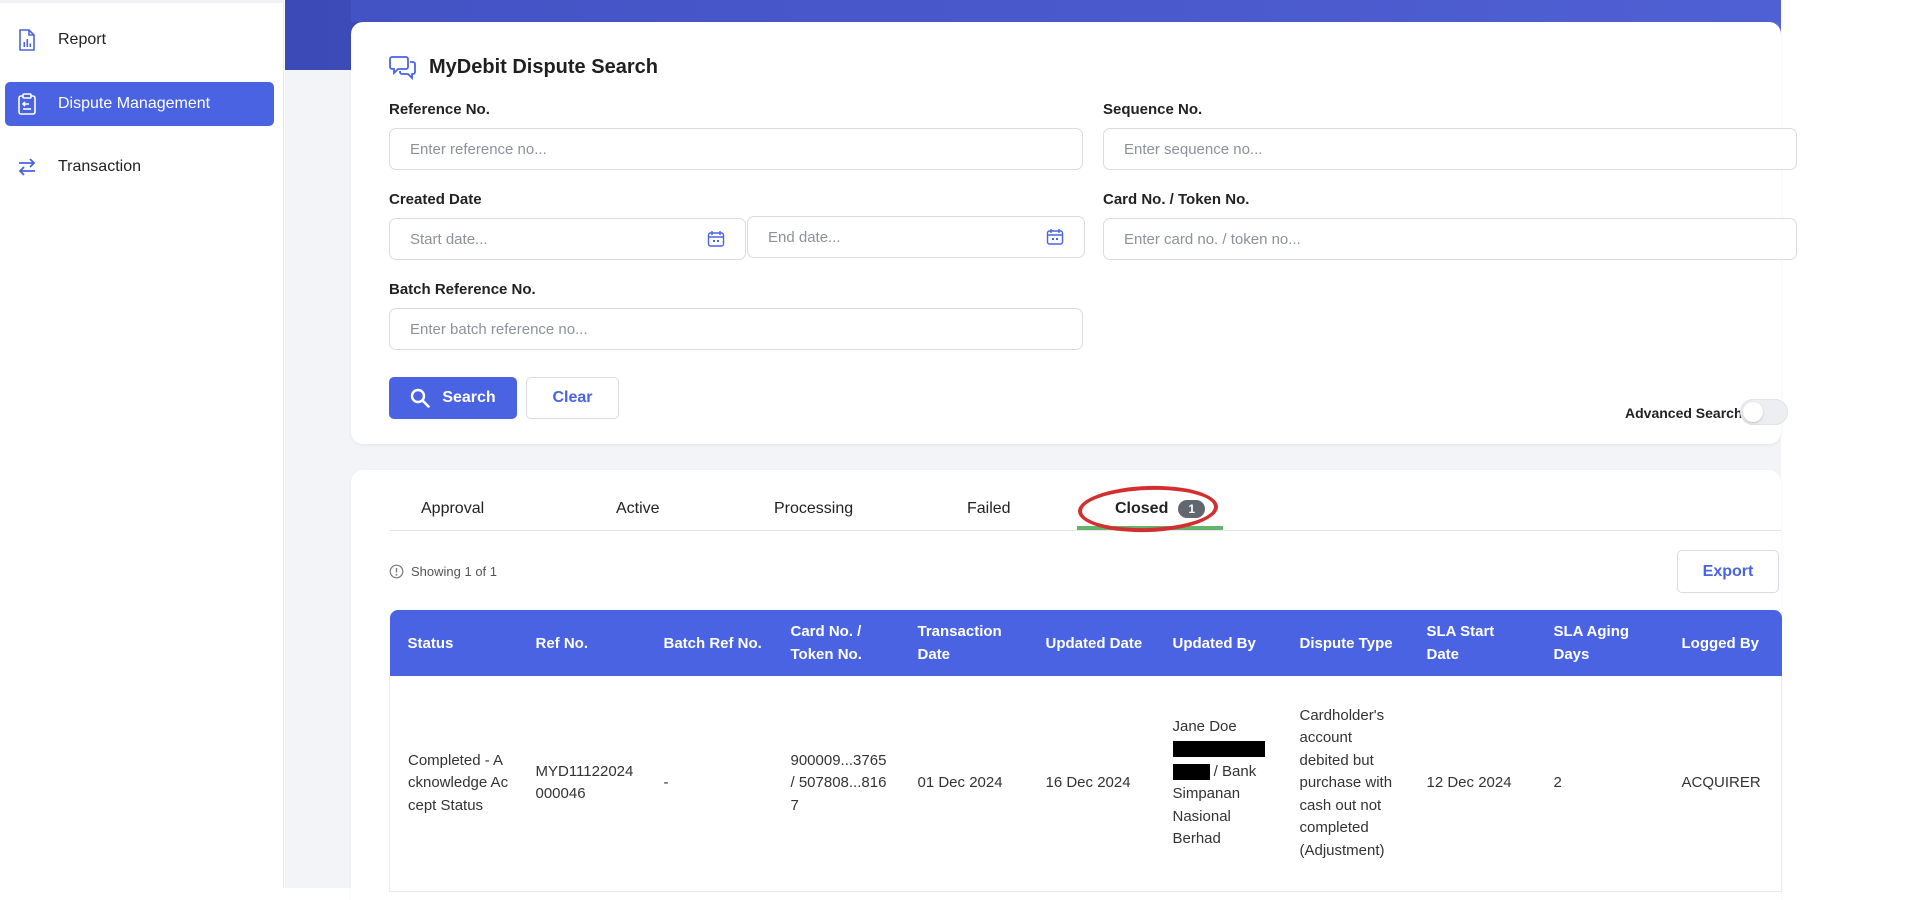  What do you see at coordinates (1728, 571) in the screenshot?
I see `export-button: Export` at bounding box center [1728, 571].